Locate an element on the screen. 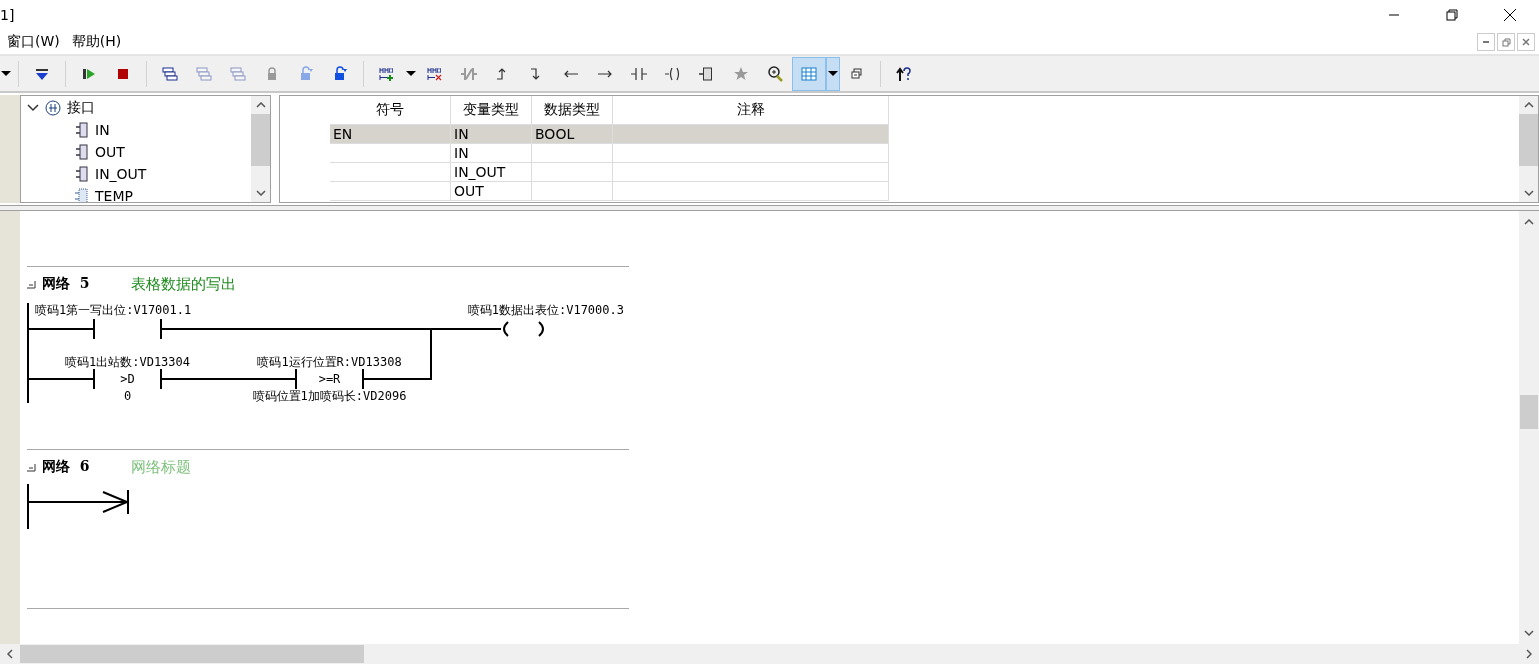 Image resolution: width=1539 pixels, height=664 pixels. table-cell: OUT is located at coordinates (469, 191).